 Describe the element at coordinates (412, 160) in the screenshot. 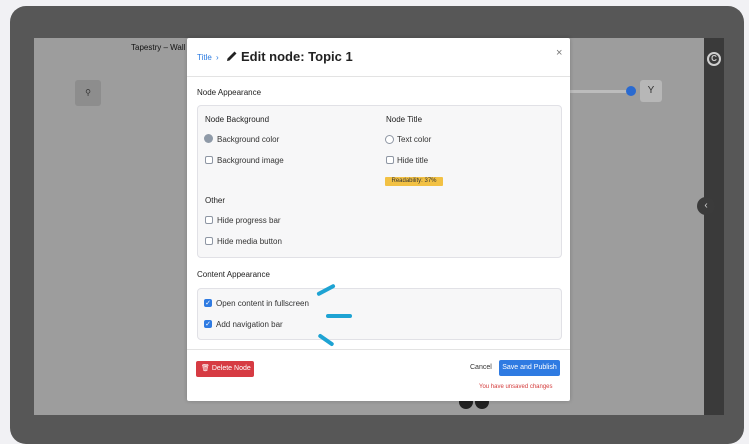

I see `hide-title-label: Hide title` at that location.